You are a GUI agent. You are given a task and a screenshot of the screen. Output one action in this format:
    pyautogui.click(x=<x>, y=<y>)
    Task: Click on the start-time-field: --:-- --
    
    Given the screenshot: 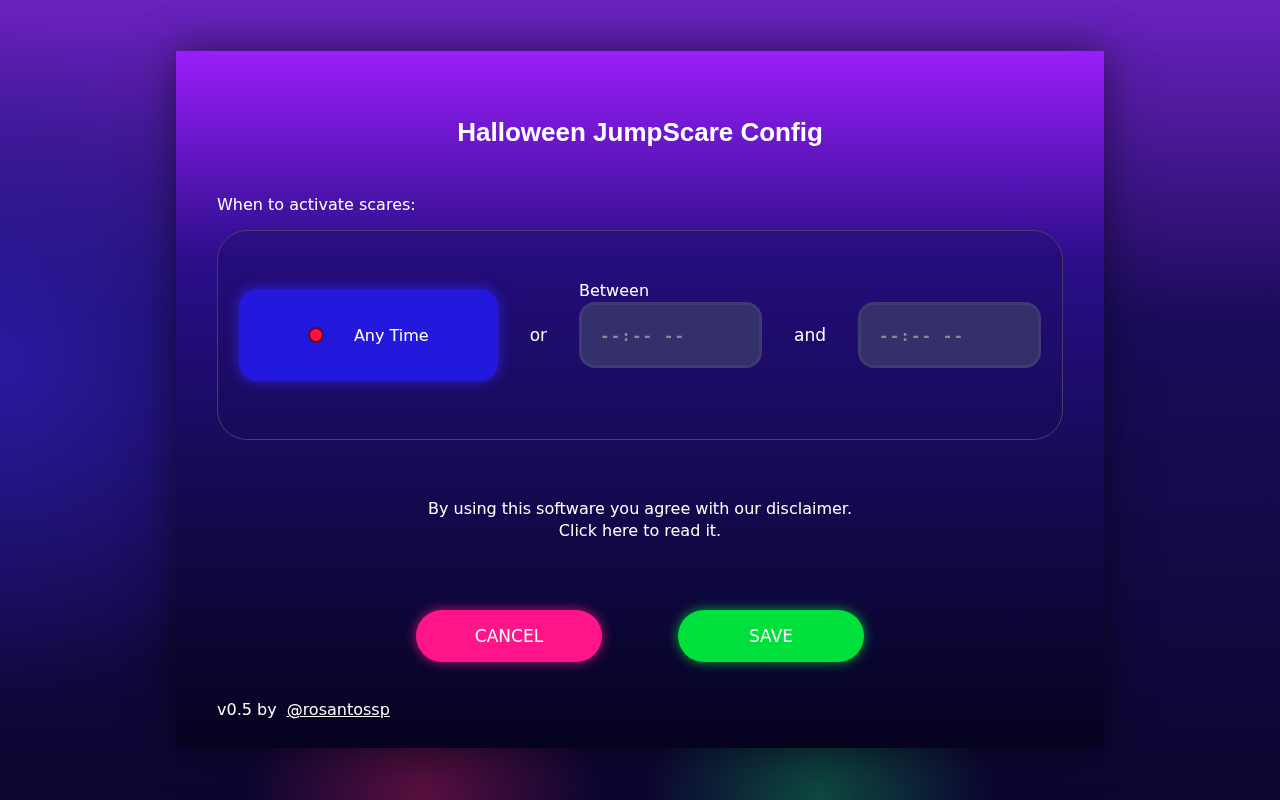 What is the action you would take?
    pyautogui.click(x=670, y=335)
    